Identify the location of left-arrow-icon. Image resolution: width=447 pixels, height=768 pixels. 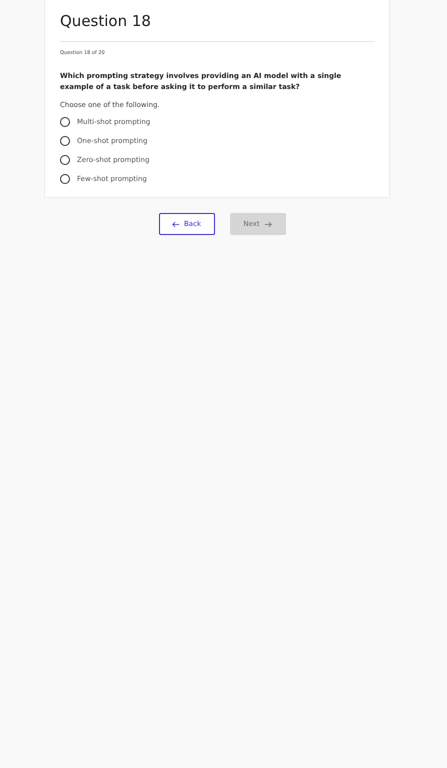
(176, 224).